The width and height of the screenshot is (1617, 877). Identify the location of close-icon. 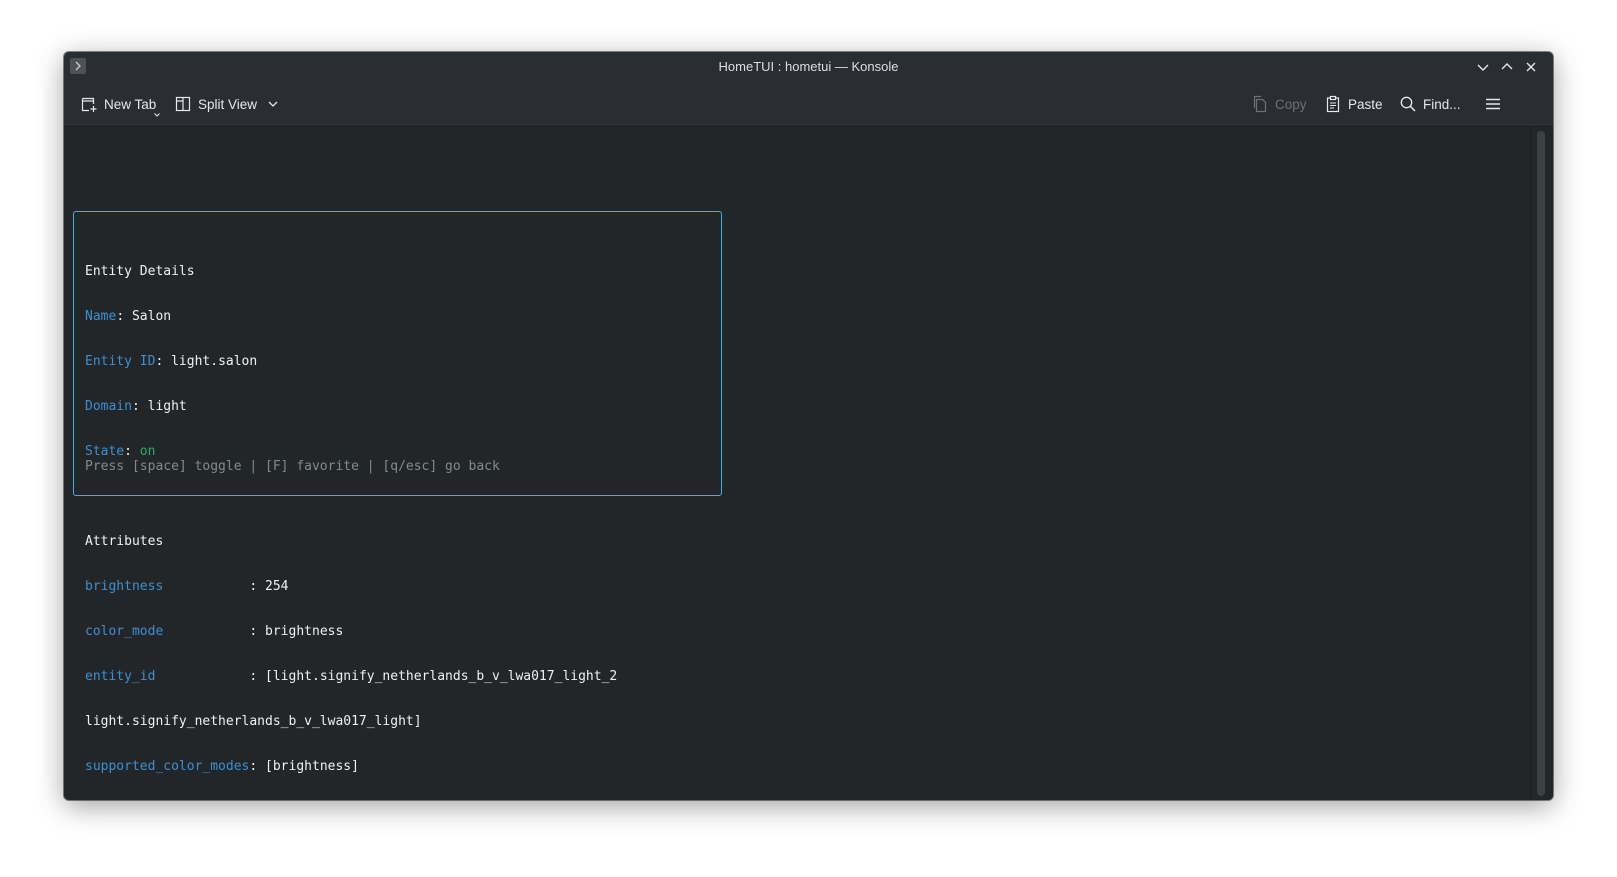
(1531, 67).